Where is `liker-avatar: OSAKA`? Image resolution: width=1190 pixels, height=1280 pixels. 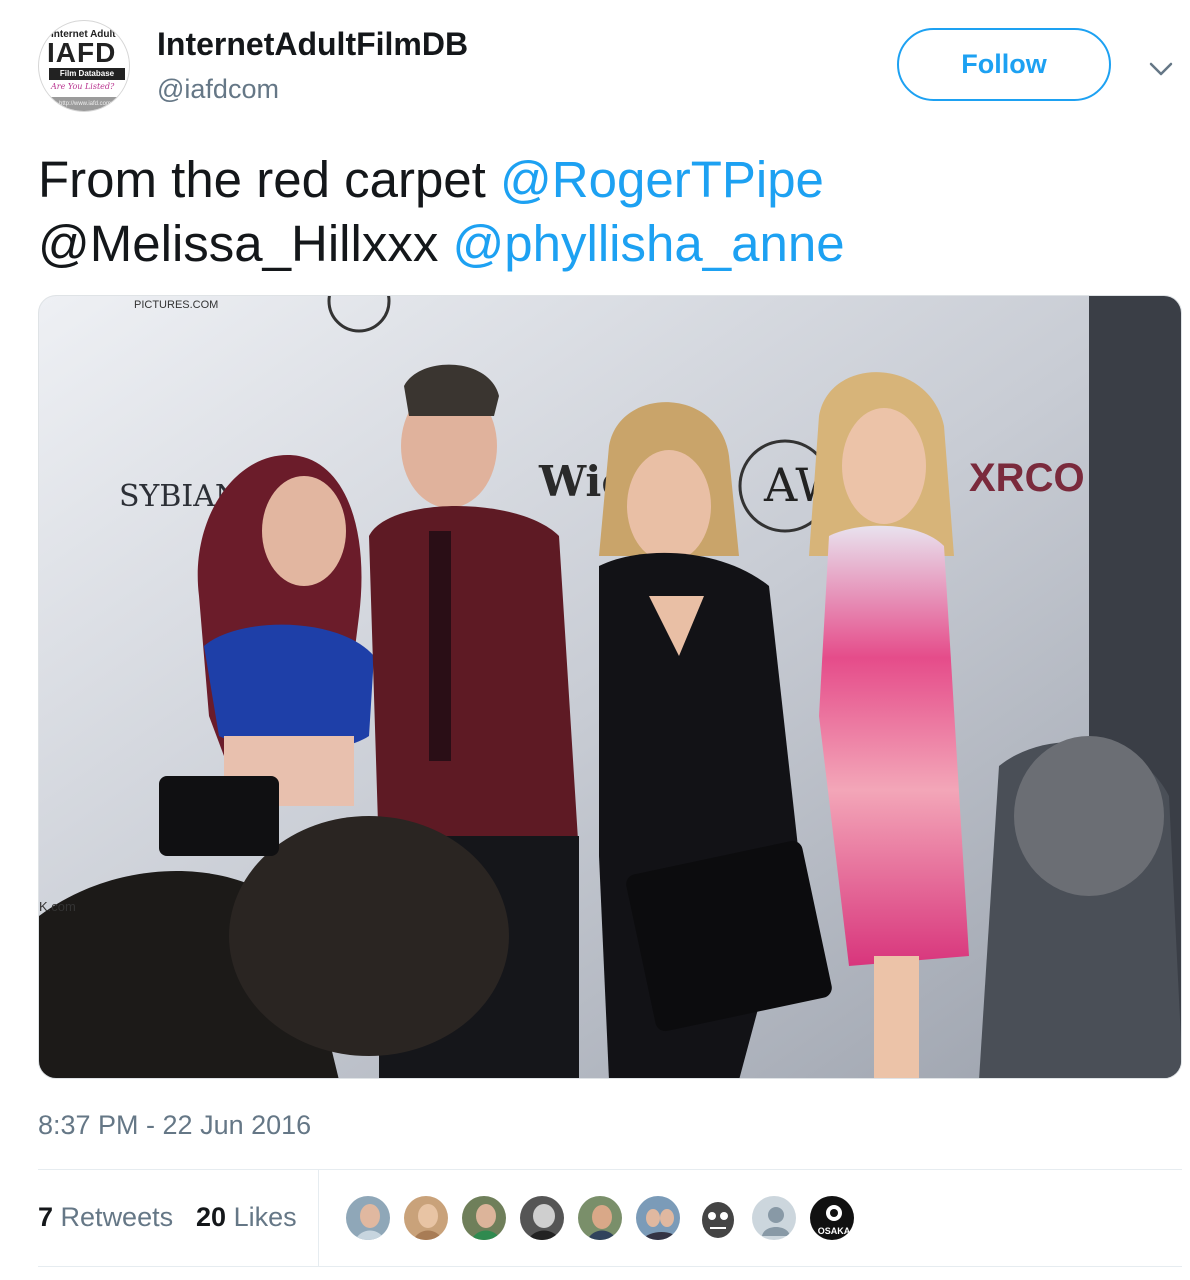 liker-avatar: OSAKA is located at coordinates (832, 1218).